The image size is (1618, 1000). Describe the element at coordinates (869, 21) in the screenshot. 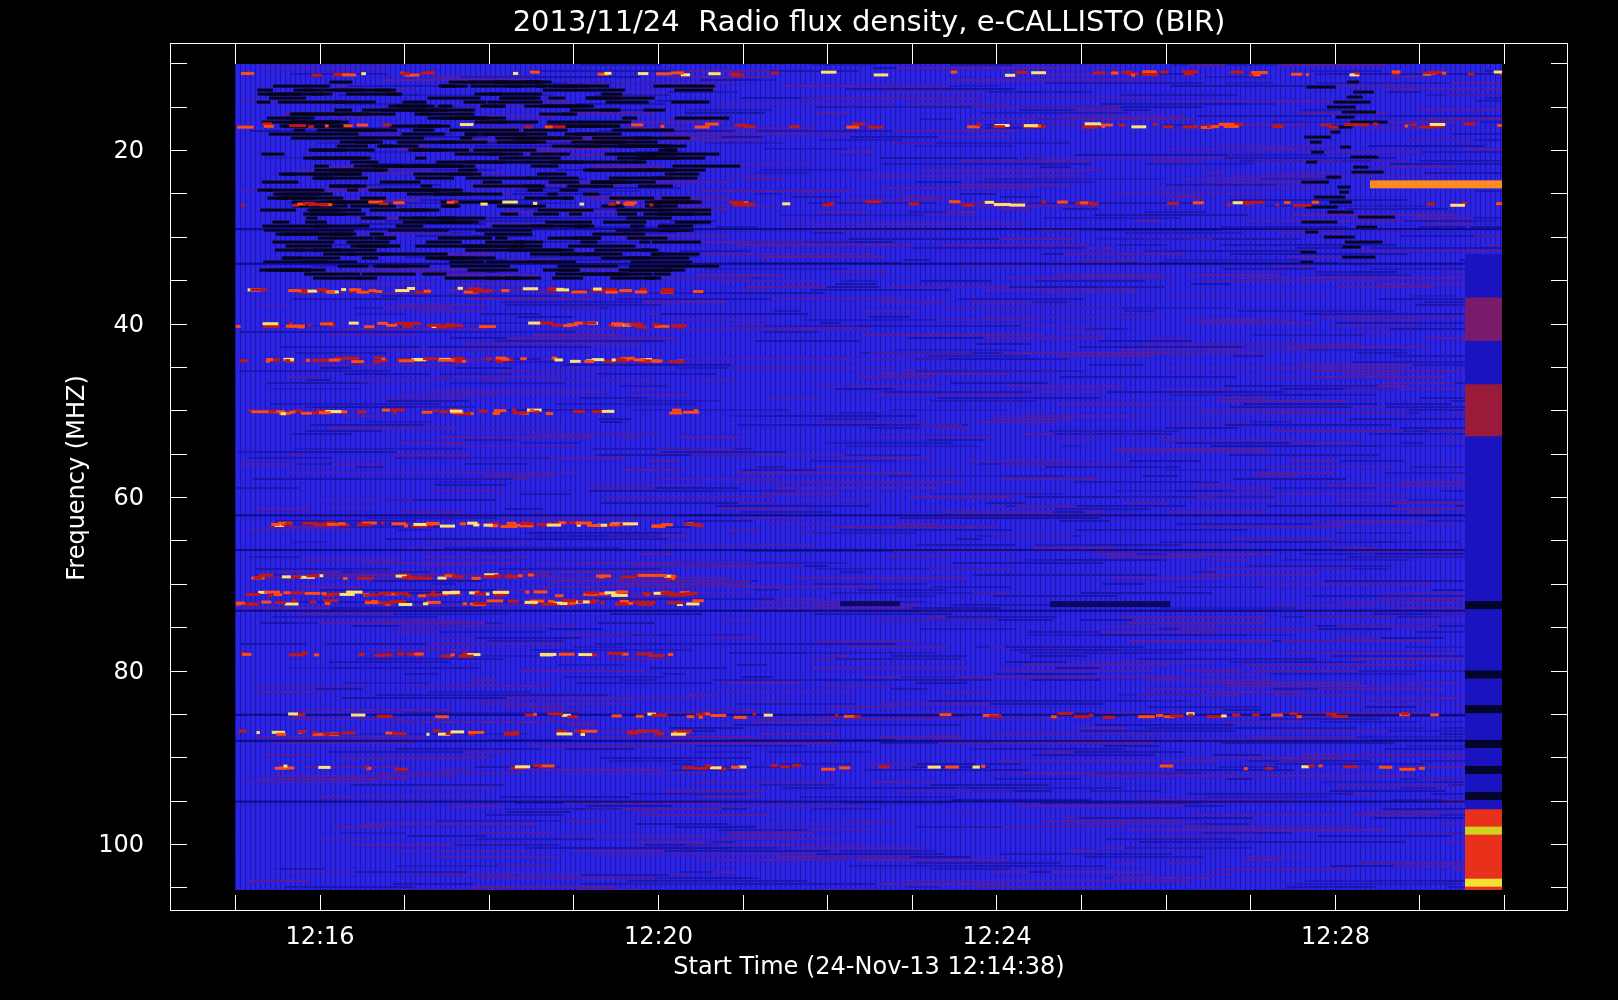

I see `chart-title: 2013/11/24 Radio flux density, e-CALLISTO (BIR)` at that location.